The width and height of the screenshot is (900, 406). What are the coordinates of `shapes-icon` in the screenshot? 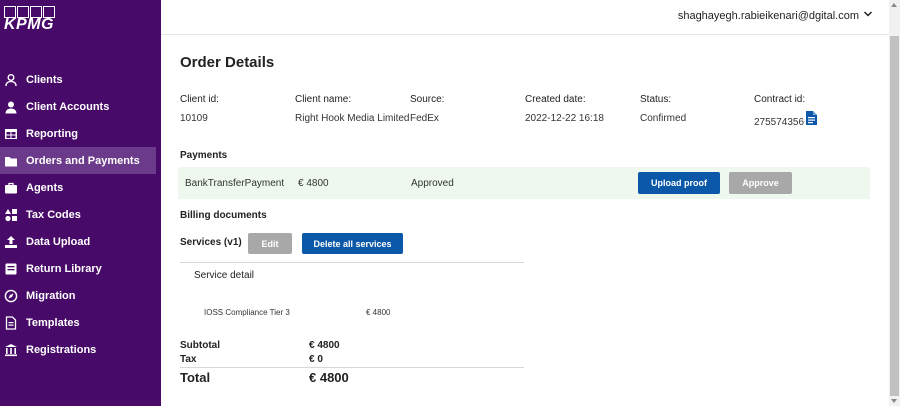 It's located at (11, 215).